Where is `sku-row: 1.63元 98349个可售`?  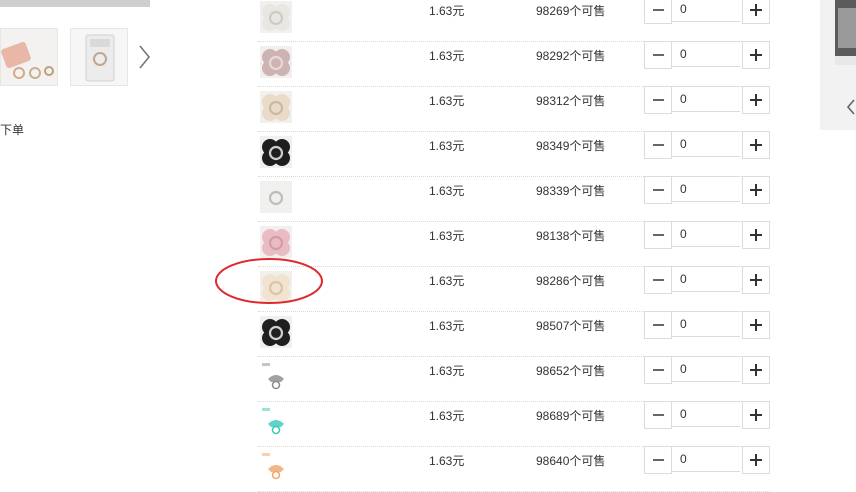 sku-row: 1.63元 98349个可售 is located at coordinates (514, 154).